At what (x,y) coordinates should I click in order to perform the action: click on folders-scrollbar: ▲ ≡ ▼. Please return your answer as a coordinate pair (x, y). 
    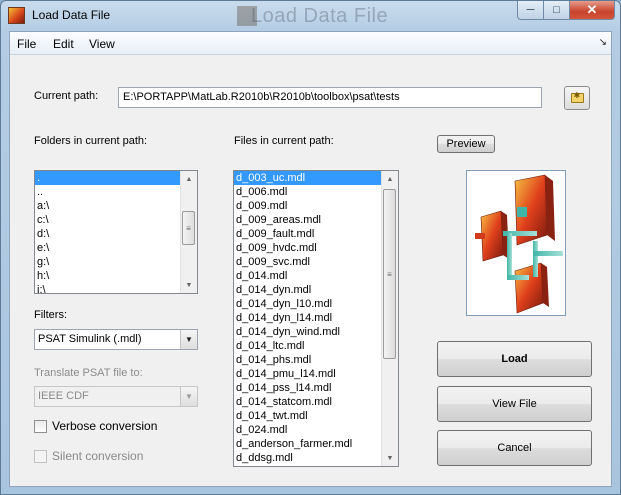
    Looking at the image, I should click on (188, 232).